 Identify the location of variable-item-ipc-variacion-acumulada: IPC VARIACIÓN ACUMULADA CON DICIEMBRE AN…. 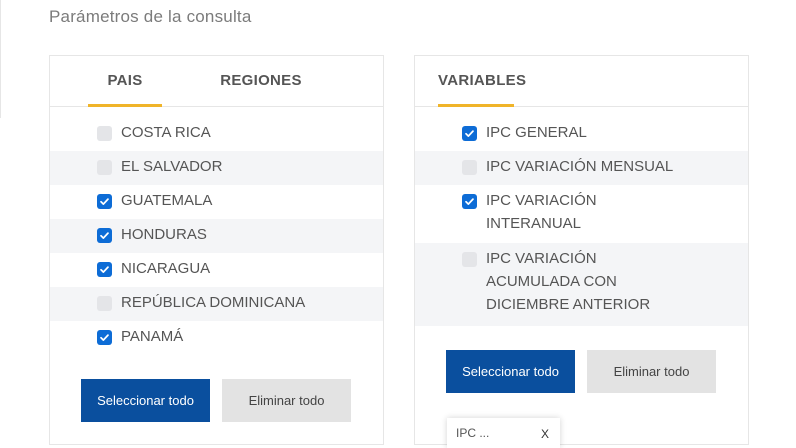
(581, 284).